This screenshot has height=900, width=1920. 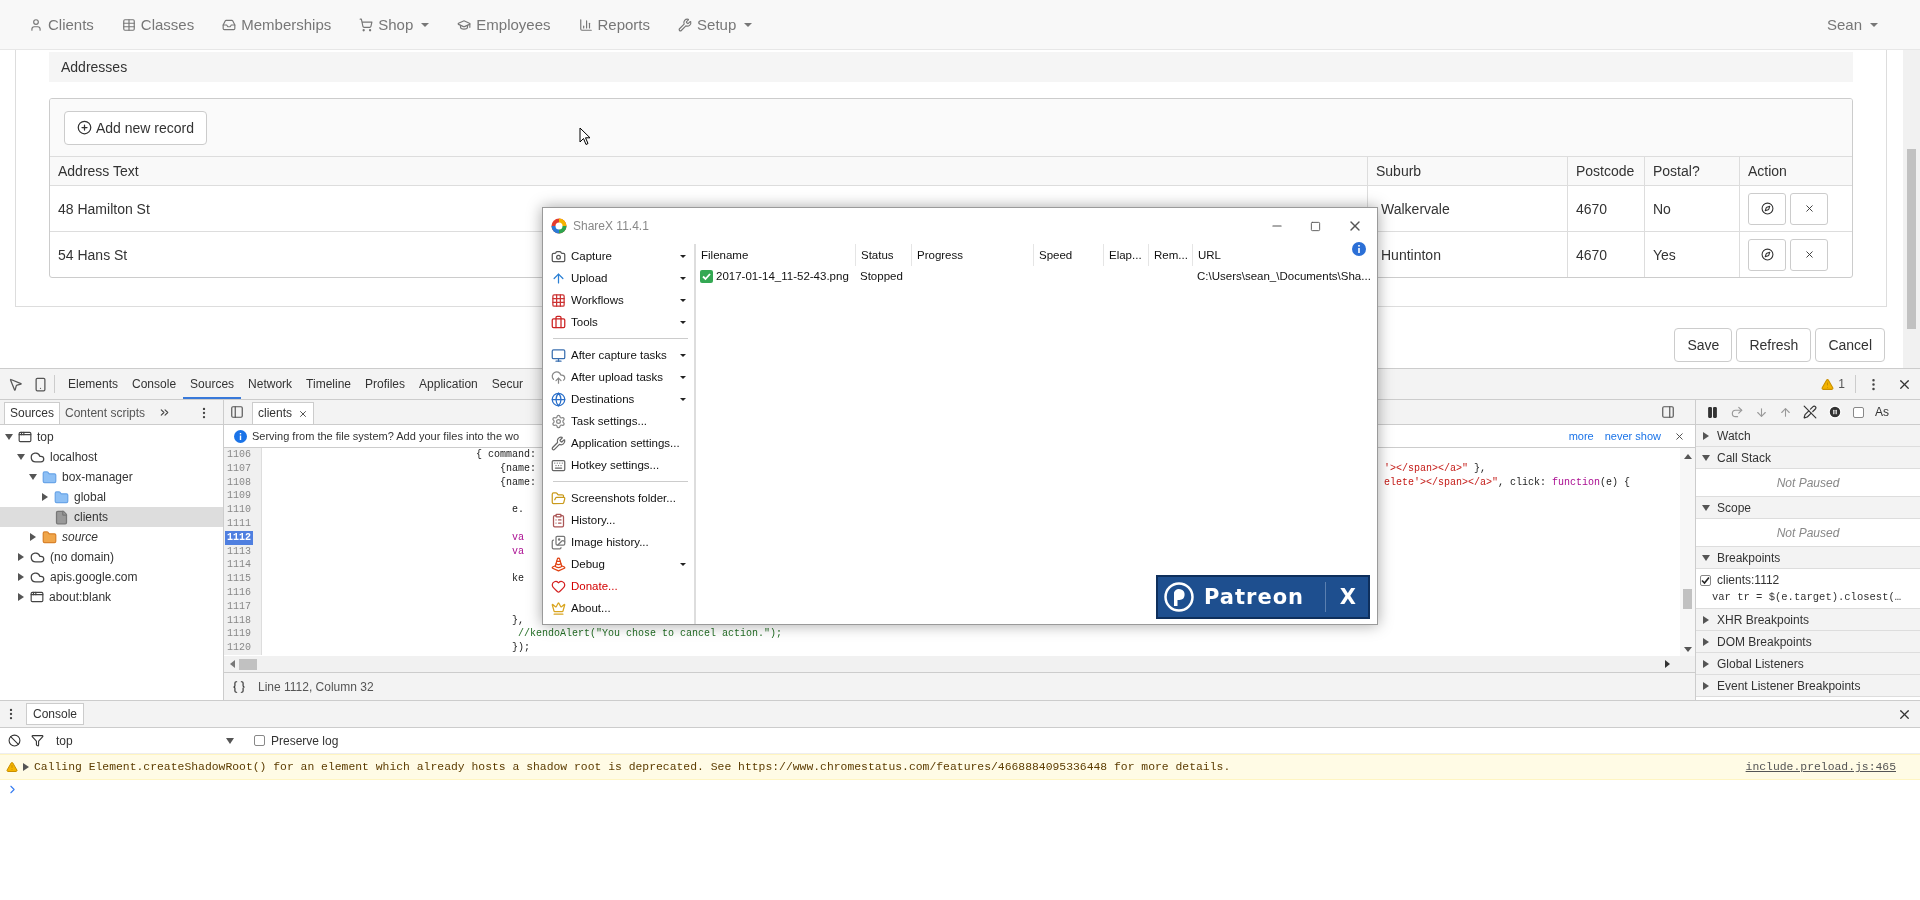 What do you see at coordinates (1785, 412) in the screenshot?
I see `step-out-icon` at bounding box center [1785, 412].